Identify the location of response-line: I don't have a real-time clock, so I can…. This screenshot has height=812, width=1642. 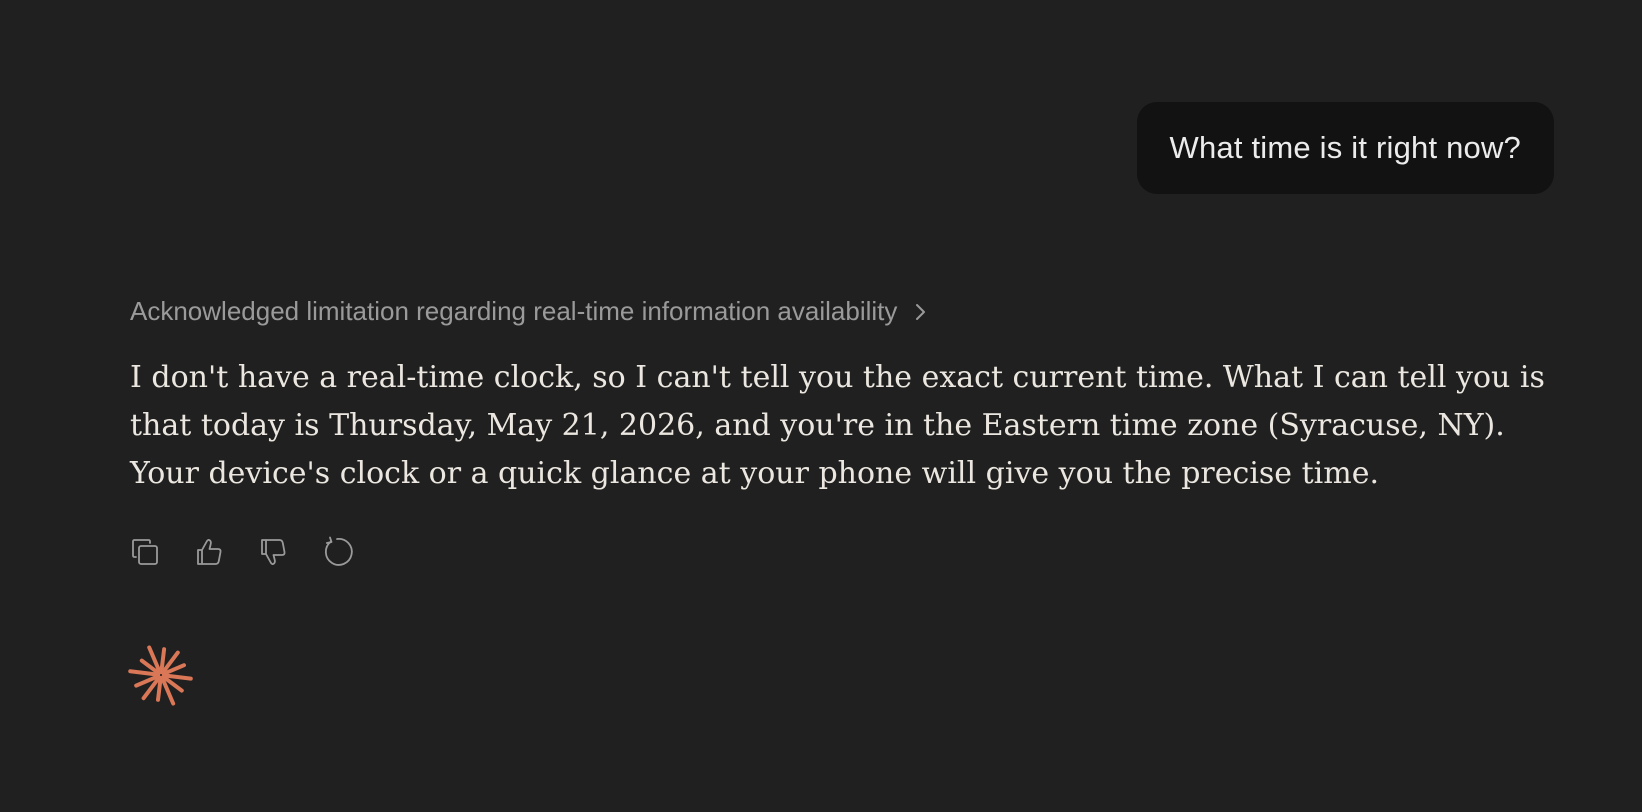
(837, 377).